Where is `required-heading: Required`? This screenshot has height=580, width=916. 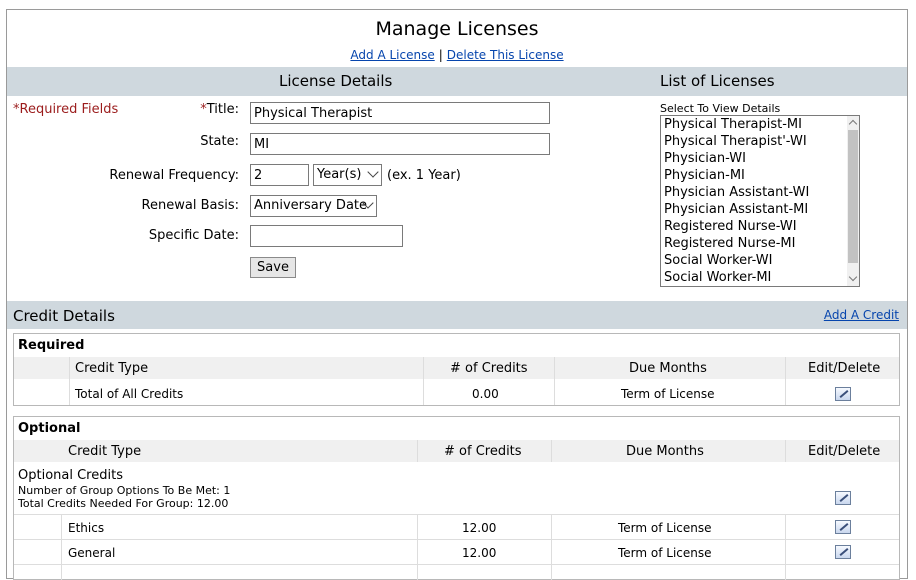
required-heading: Required is located at coordinates (51, 345).